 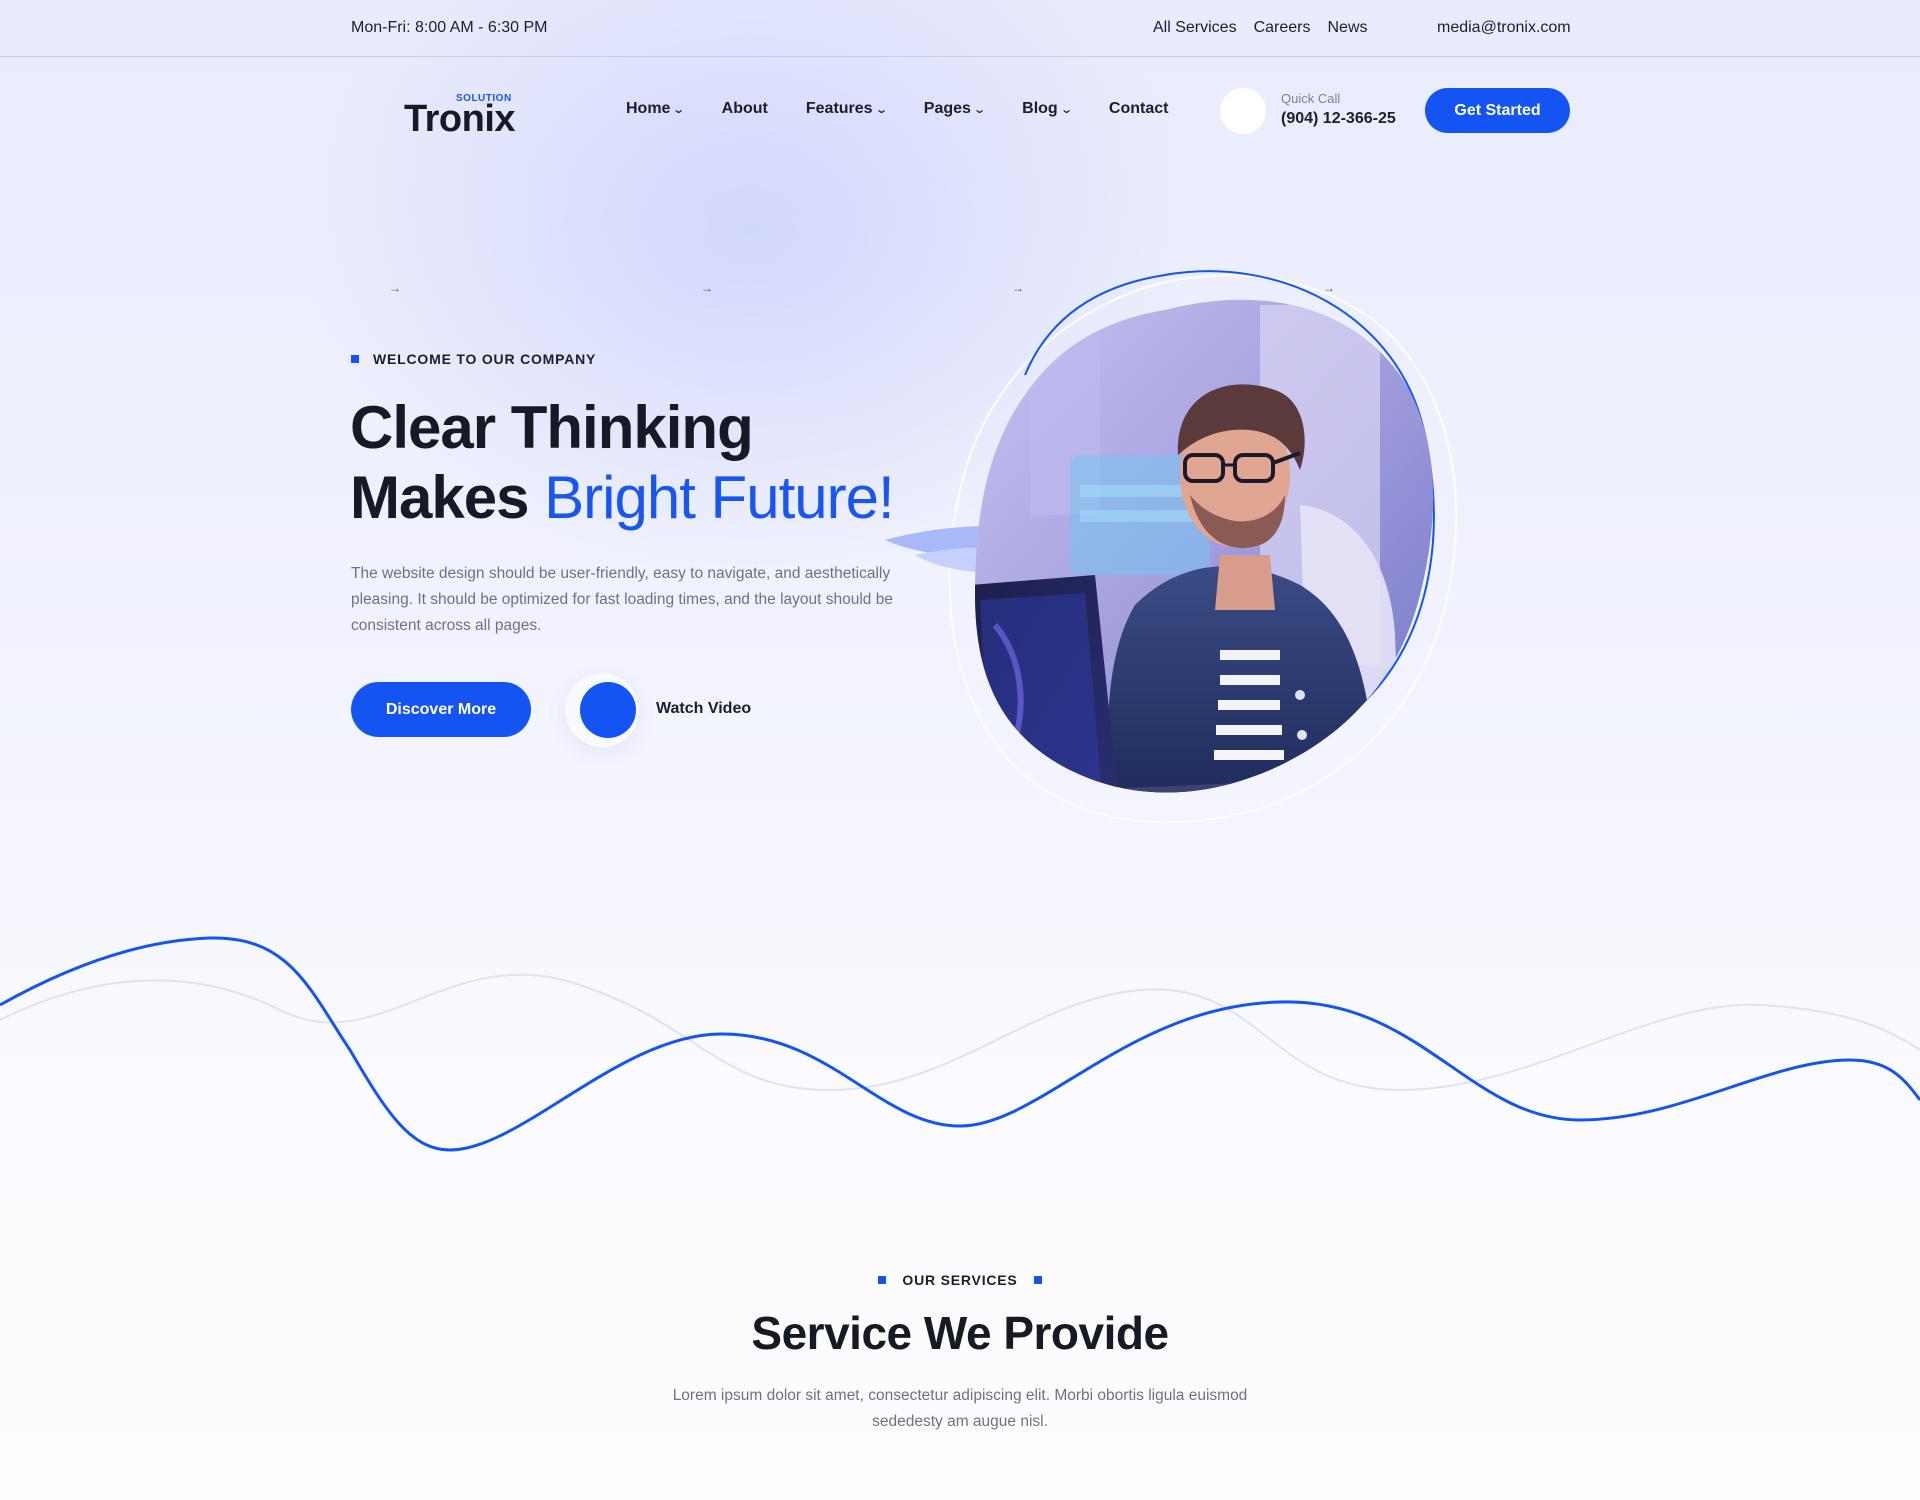 I want to click on top-link-all-services: All Services, so click(x=1195, y=28).